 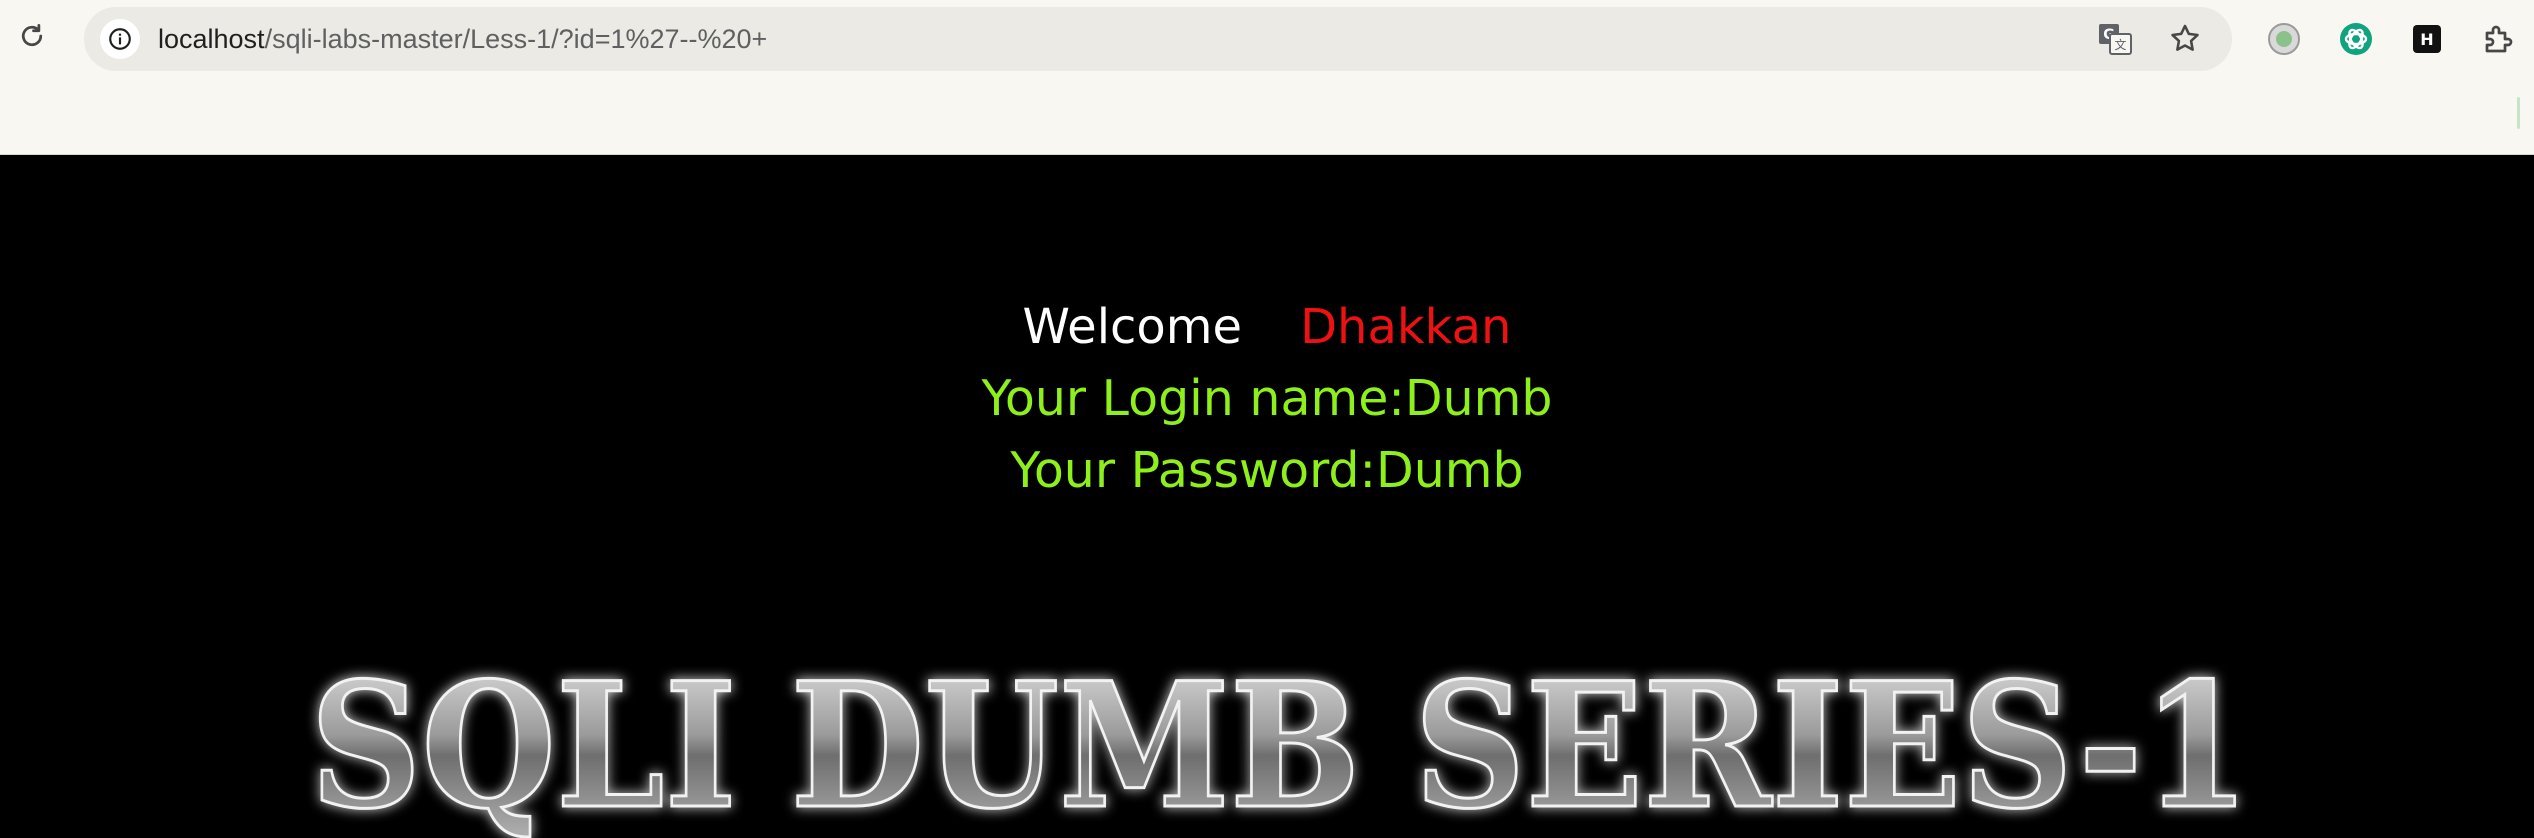 What do you see at coordinates (1267, 398) in the screenshot?
I see `login-name-text: Your Login name:Dumb` at bounding box center [1267, 398].